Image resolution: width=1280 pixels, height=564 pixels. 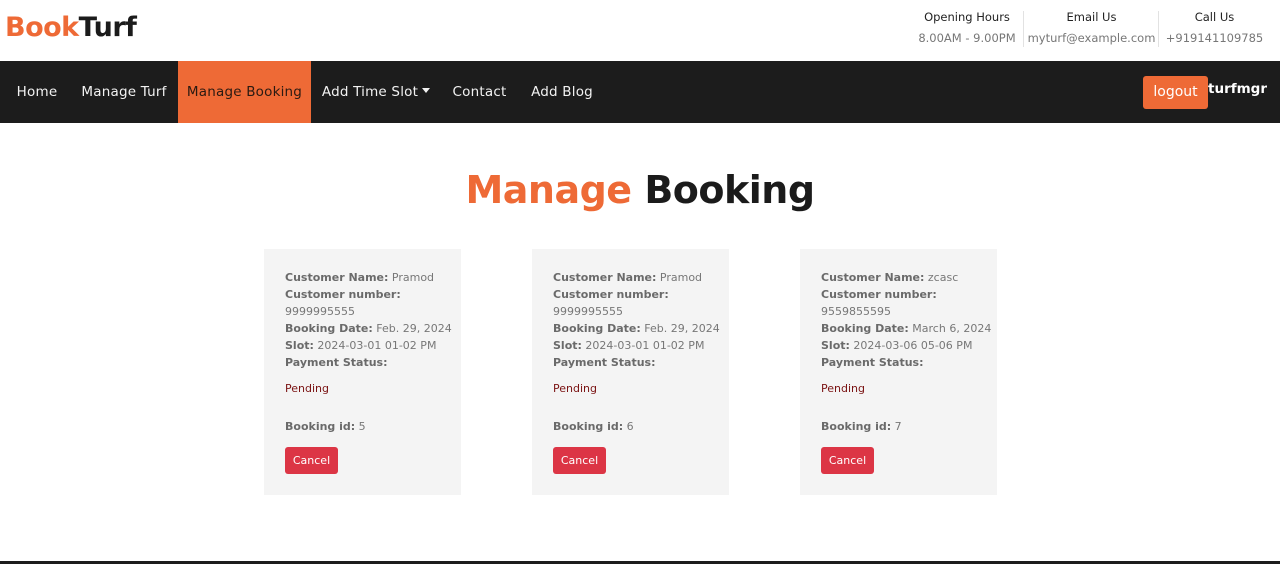 What do you see at coordinates (967, 38) in the screenshot?
I see `opening-hours-value: 8.00AM - 9.00PM` at bounding box center [967, 38].